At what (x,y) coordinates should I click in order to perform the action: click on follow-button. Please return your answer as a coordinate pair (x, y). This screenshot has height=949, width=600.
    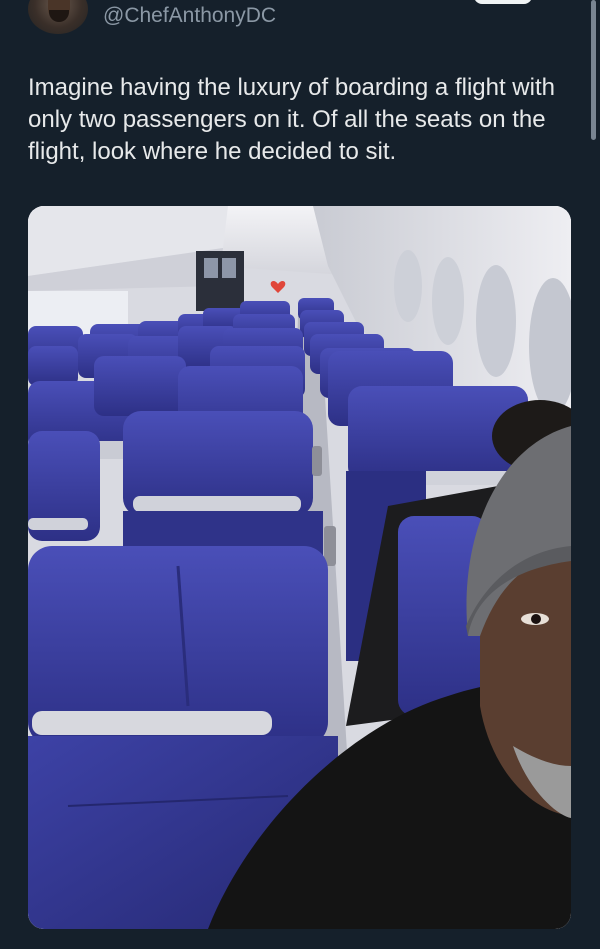
    Looking at the image, I should click on (503, 2).